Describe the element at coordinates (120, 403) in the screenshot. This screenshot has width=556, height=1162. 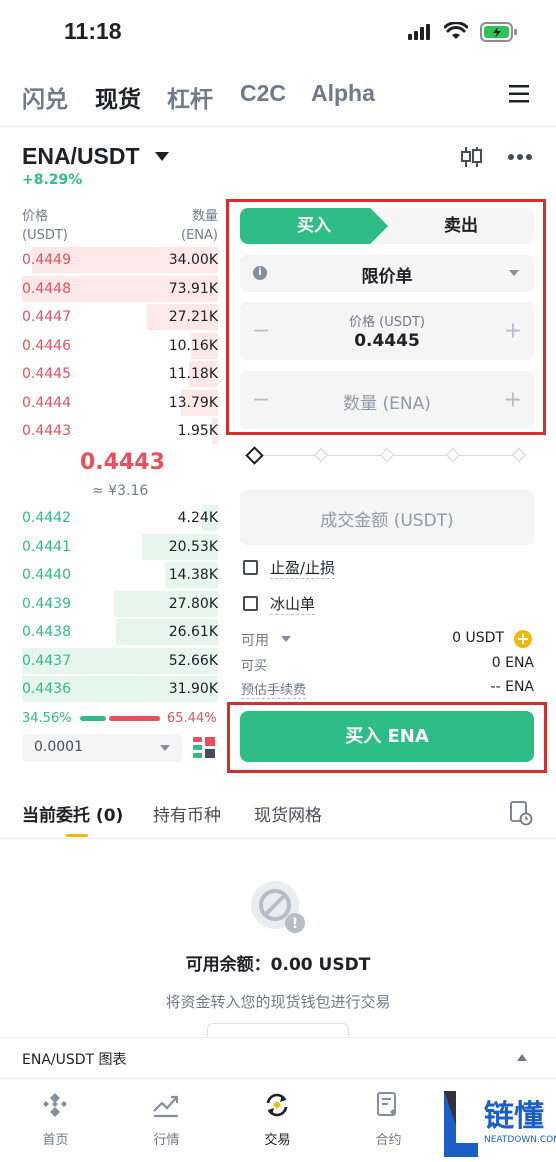
I see `ask-row: 0.4444 13.79K` at that location.